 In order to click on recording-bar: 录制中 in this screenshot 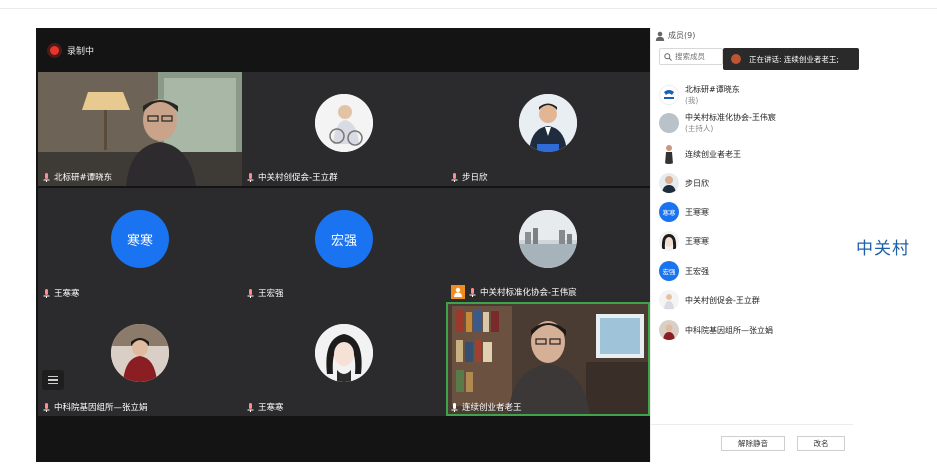, I will do `click(343, 50)`.